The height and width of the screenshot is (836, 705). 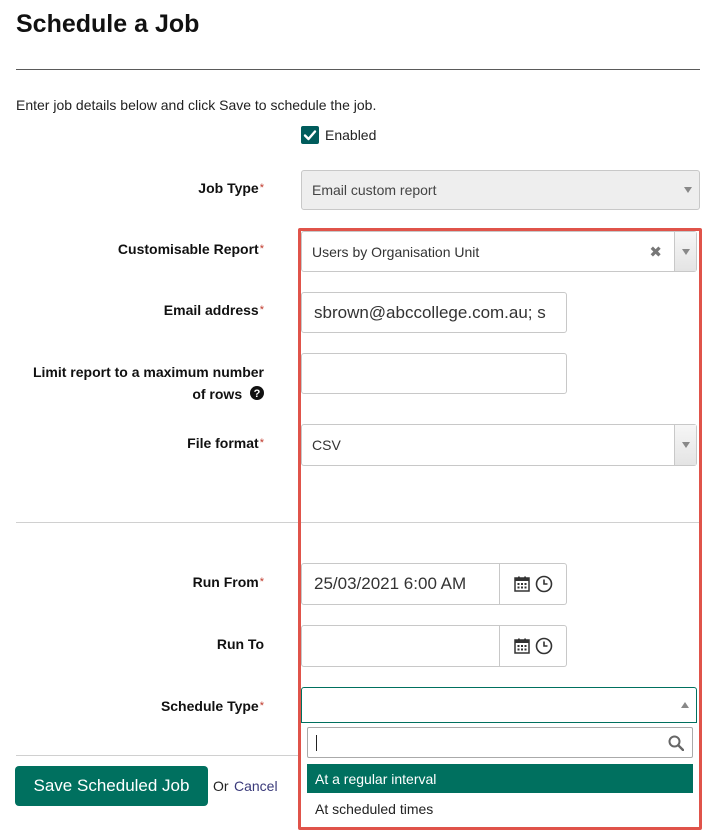 What do you see at coordinates (351, 135) in the screenshot?
I see `enabled-label: Enabled` at bounding box center [351, 135].